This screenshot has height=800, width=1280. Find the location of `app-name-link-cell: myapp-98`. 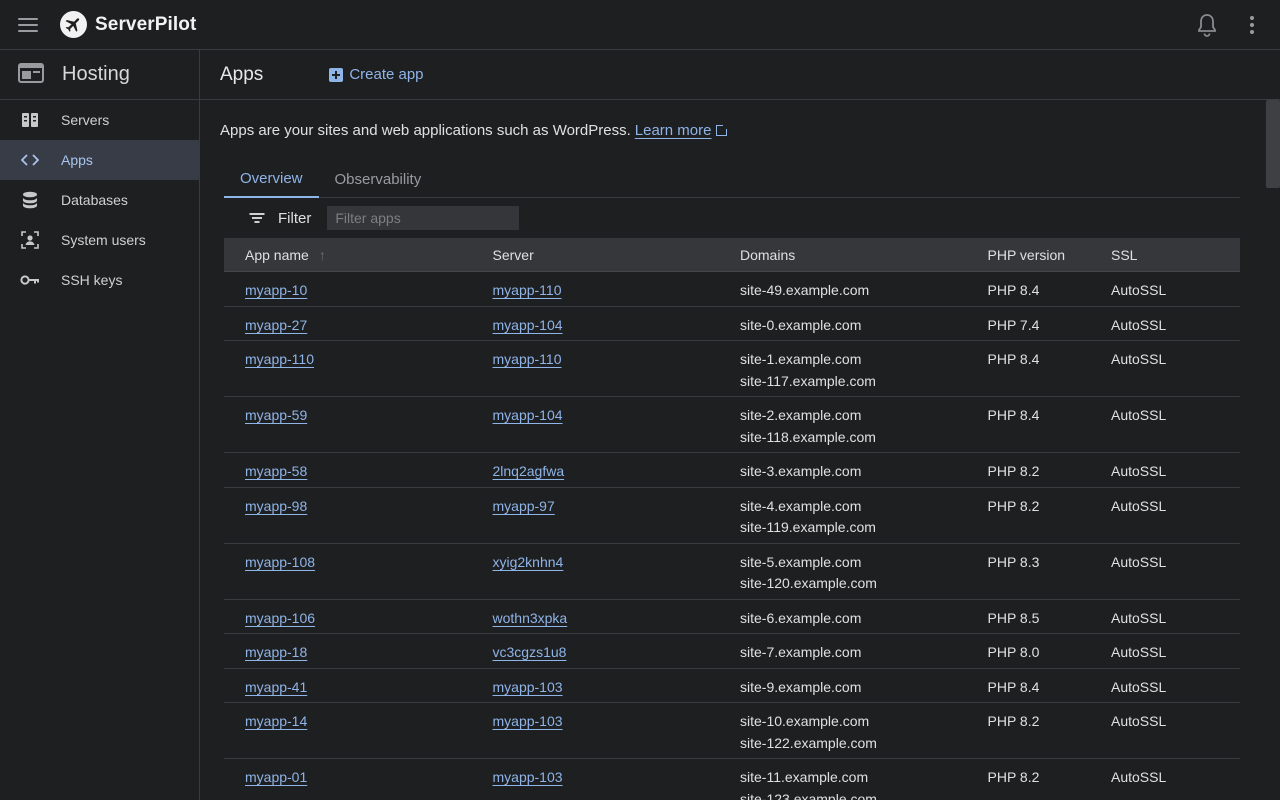

app-name-link-cell: myapp-98 is located at coordinates (348, 520).